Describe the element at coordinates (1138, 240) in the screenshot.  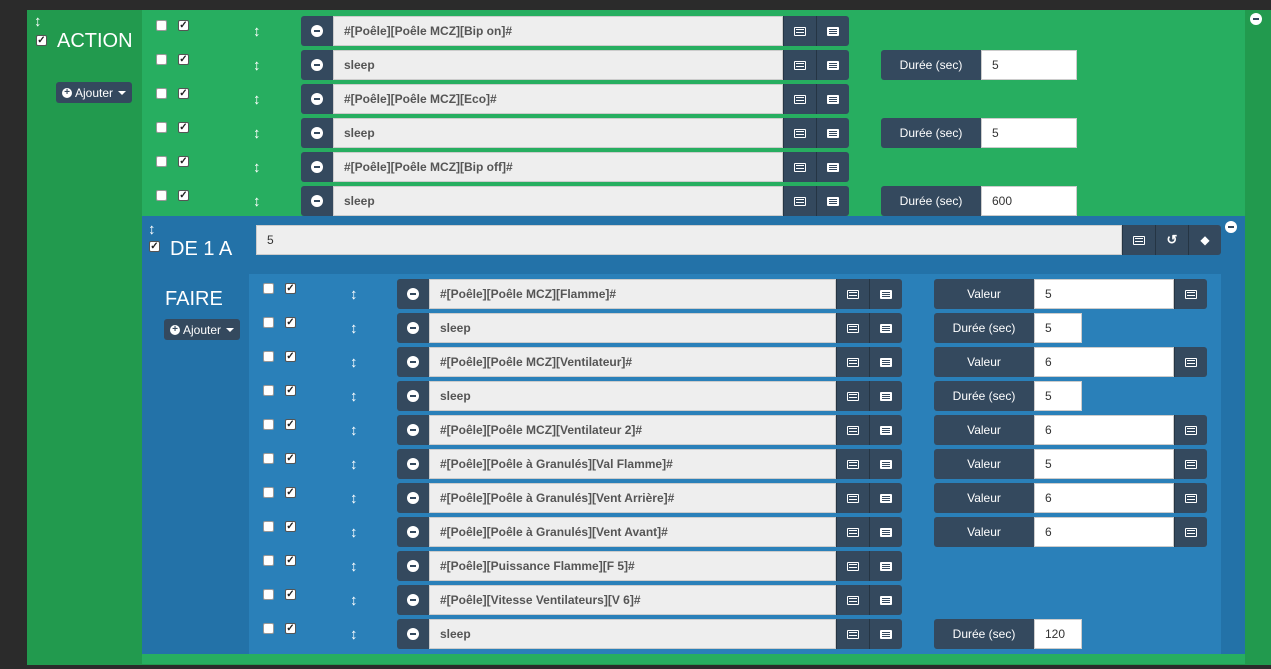
I see `loop-list-button` at that location.